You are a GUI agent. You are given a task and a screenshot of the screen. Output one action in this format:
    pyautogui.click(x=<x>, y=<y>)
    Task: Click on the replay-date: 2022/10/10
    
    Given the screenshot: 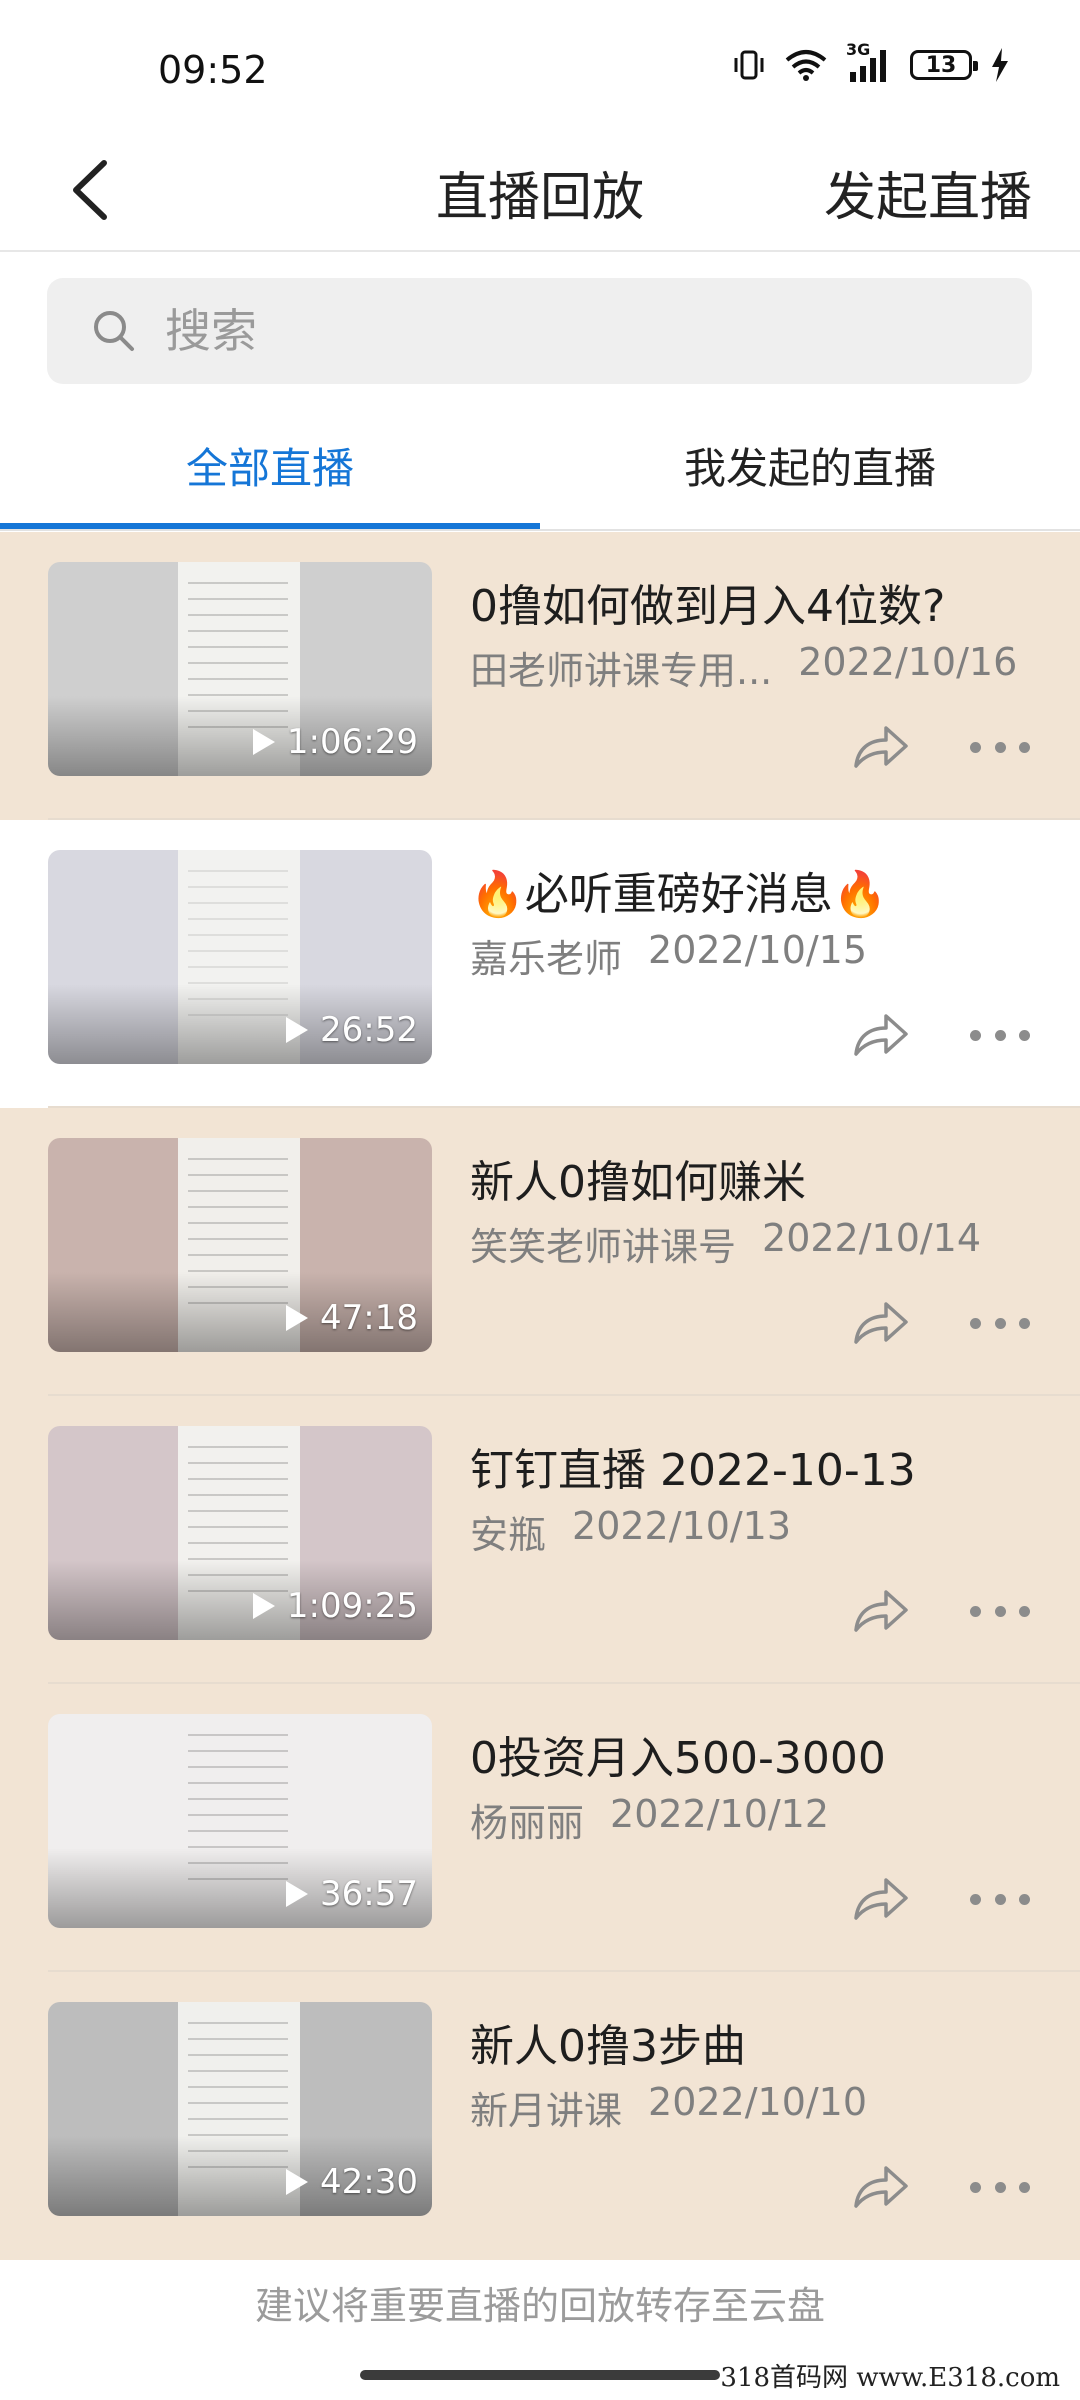 What is the action you would take?
    pyautogui.click(x=758, y=2102)
    